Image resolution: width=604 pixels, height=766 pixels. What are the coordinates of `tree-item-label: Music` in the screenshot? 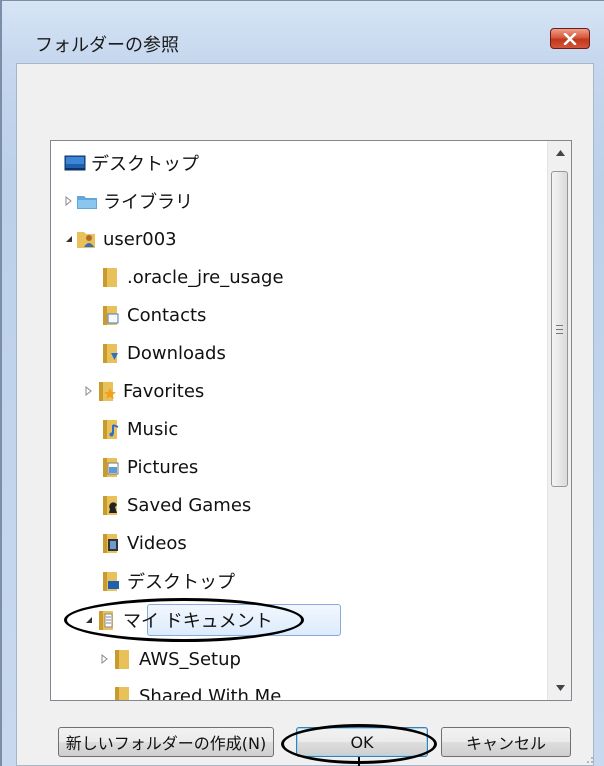 It's located at (153, 429).